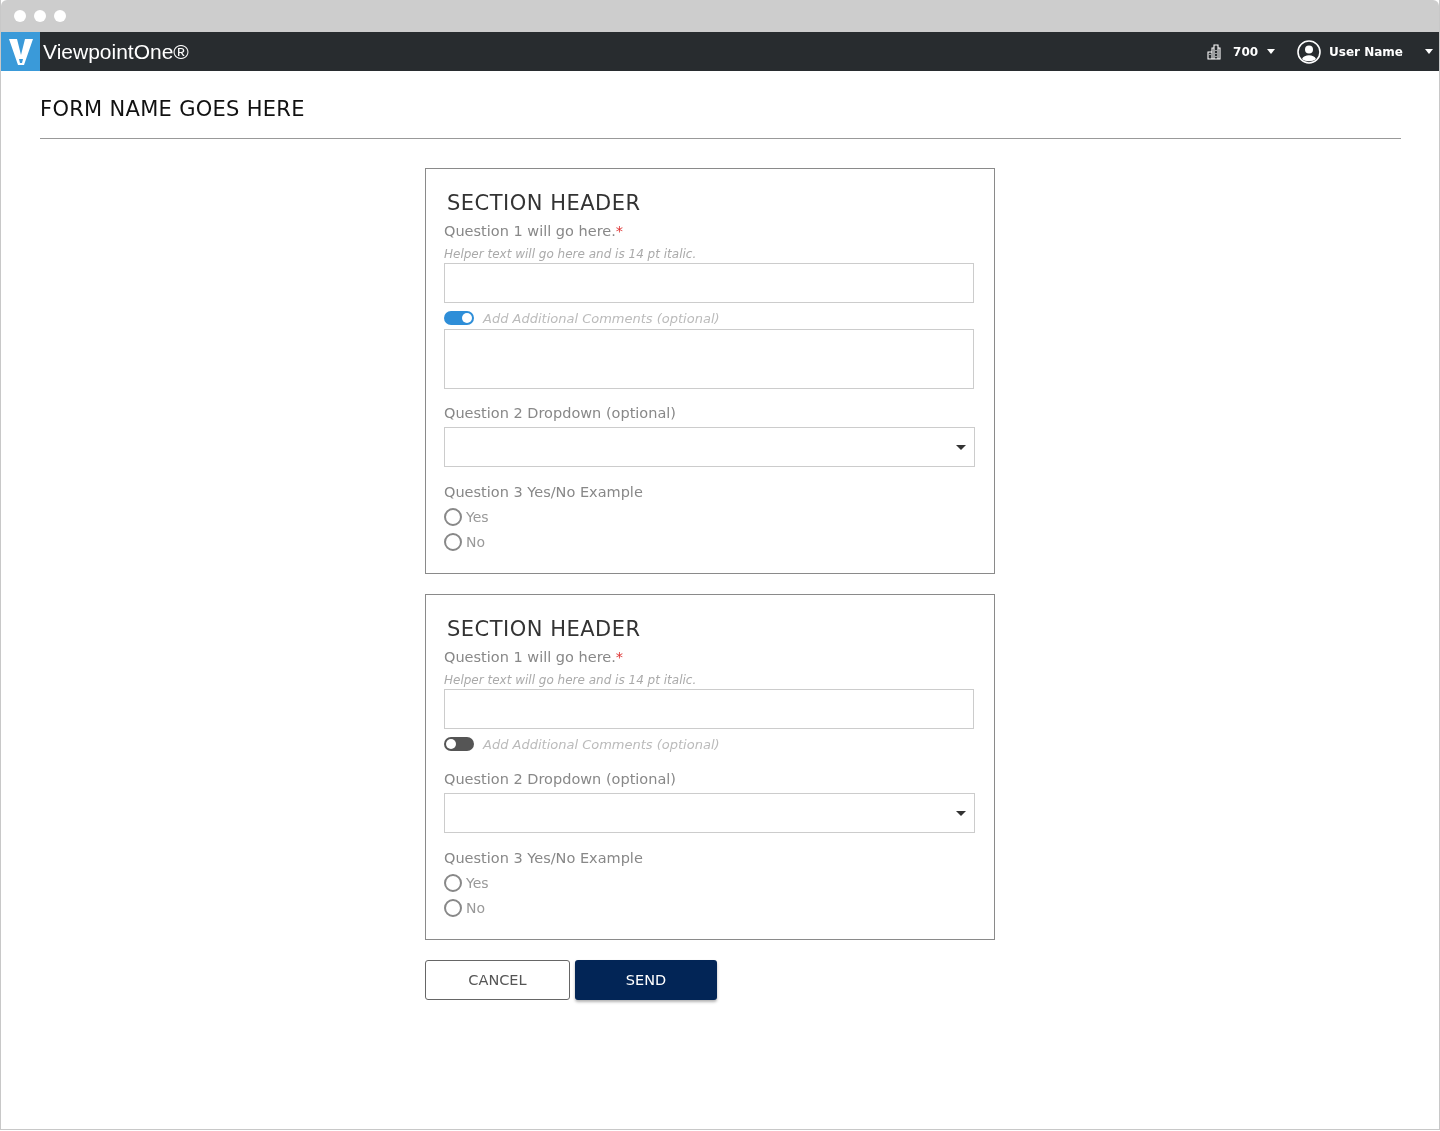  I want to click on building-icon, so click(1215, 51).